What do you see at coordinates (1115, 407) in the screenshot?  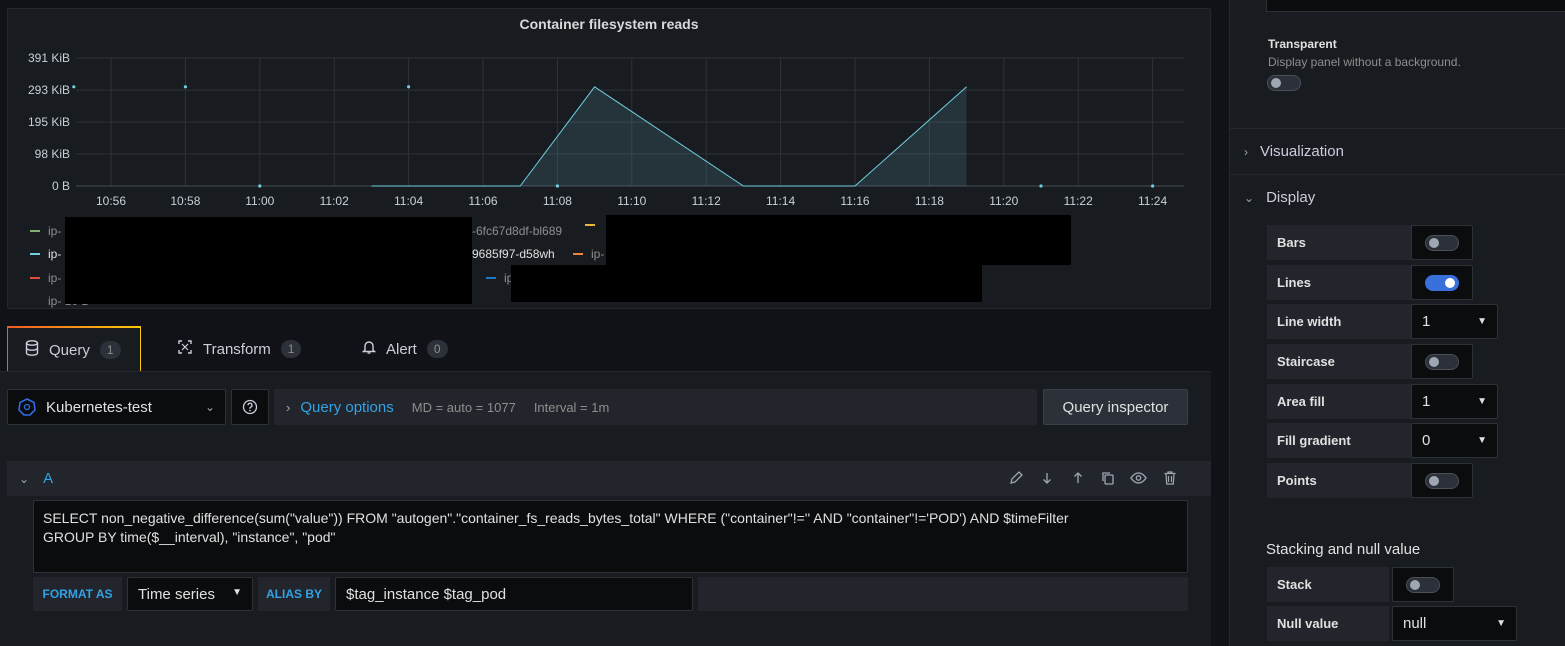 I see `query-inspector-button: Query inspector` at bounding box center [1115, 407].